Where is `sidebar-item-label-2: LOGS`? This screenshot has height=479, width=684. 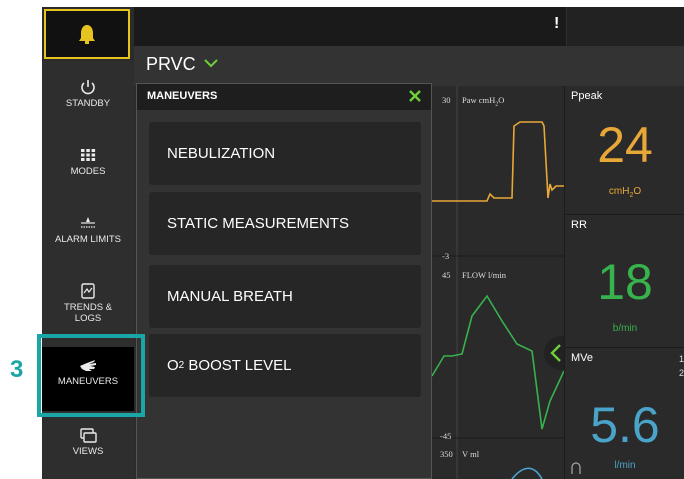 sidebar-item-label-2: LOGS is located at coordinates (88, 318).